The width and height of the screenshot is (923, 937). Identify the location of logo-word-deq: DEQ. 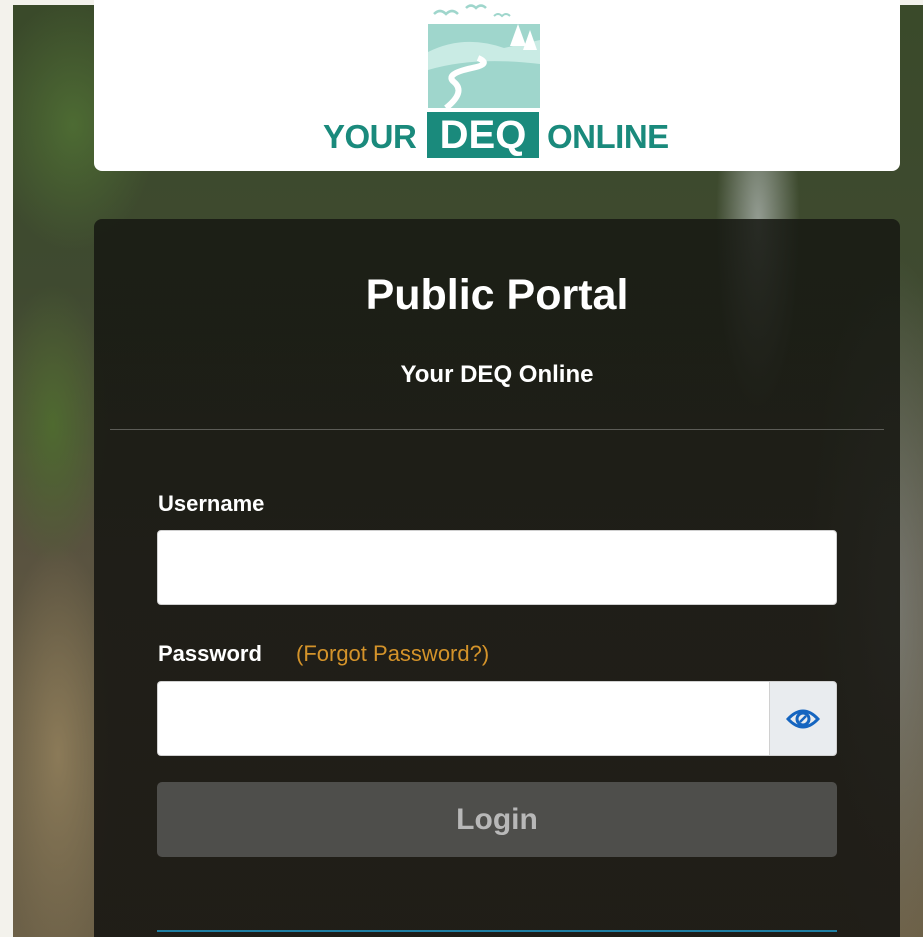
(483, 135).